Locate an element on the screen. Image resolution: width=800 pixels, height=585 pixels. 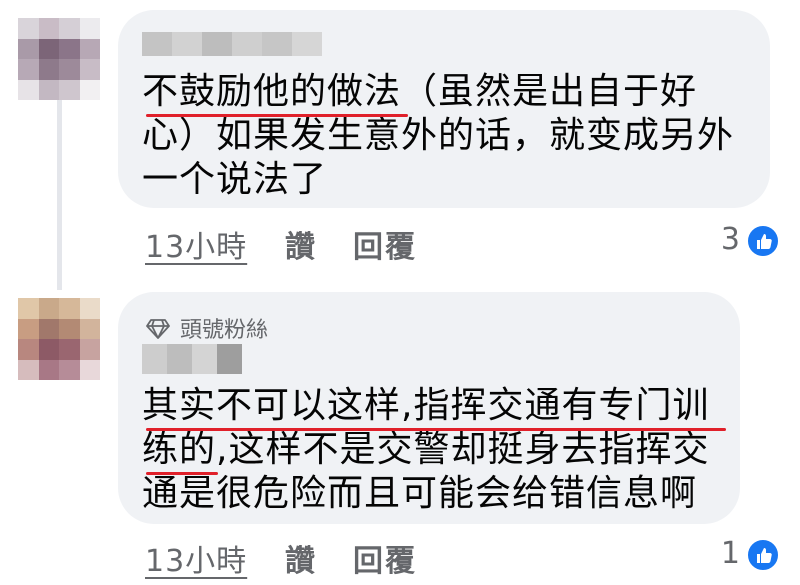
diamond-icon is located at coordinates (158, 329).